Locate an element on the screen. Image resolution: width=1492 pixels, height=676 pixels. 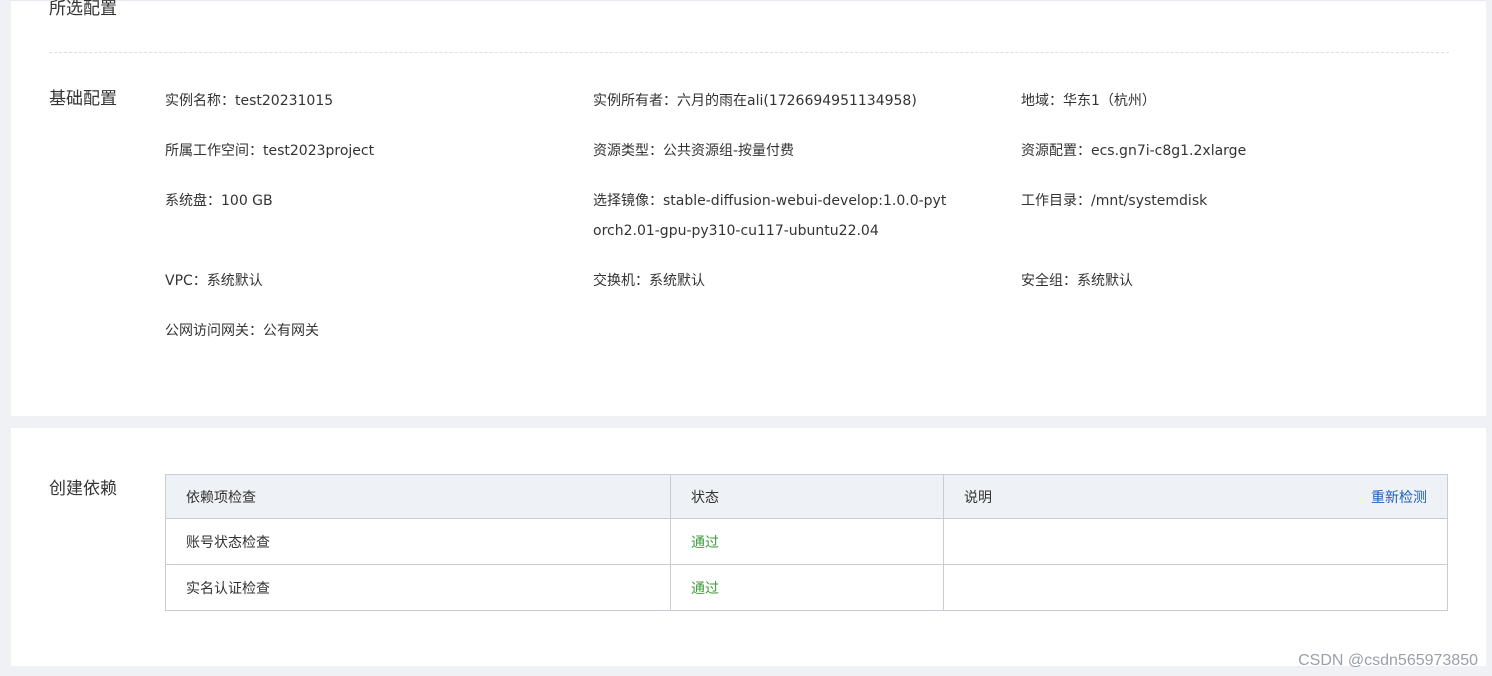
field-label: 实例所有者： is located at coordinates (635, 101).